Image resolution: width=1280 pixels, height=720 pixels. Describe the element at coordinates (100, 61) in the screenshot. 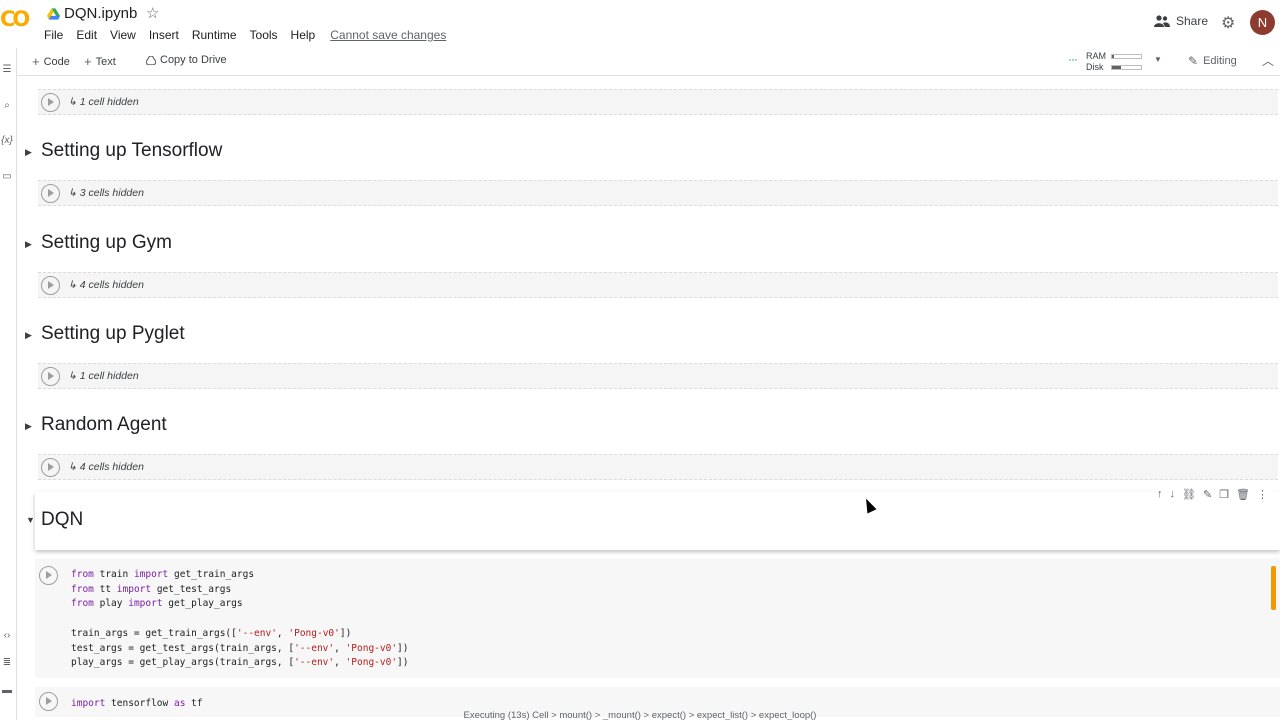

I see `add-text-button: + Text` at that location.